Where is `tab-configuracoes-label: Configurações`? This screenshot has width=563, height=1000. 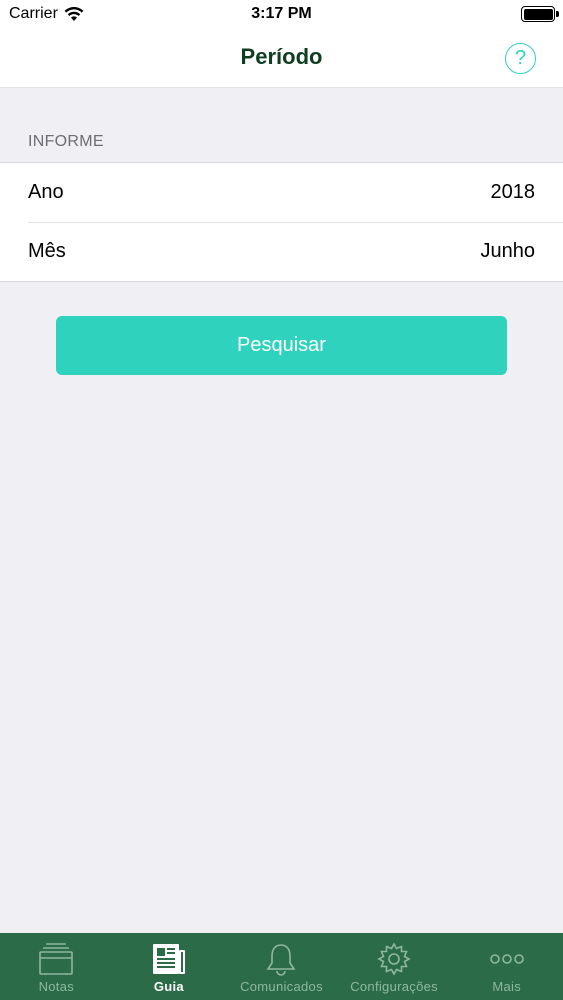
tab-configuracoes-label: Configurações is located at coordinates (394, 986).